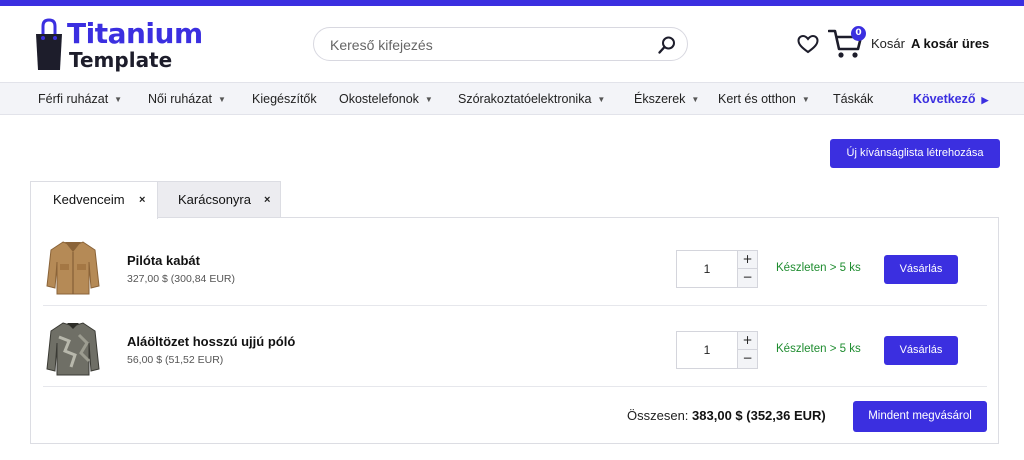  I want to click on tab-label: Kedvenceim, so click(89, 199).